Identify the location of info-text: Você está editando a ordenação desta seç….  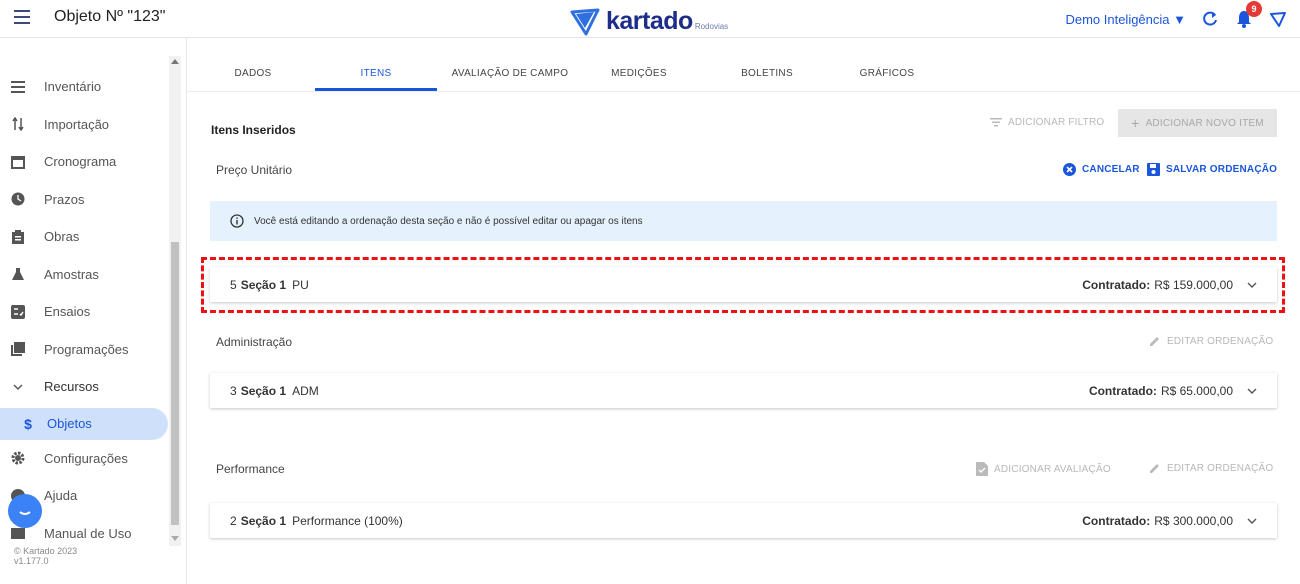
(448, 221).